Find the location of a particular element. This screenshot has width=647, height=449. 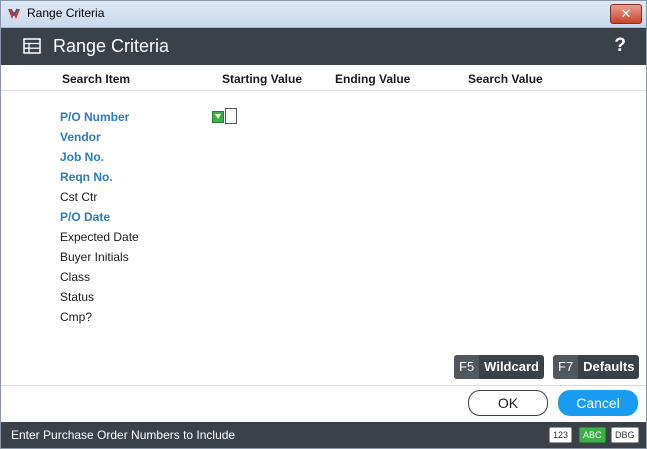

criteria-row-label: Expected Date is located at coordinates (99, 237).